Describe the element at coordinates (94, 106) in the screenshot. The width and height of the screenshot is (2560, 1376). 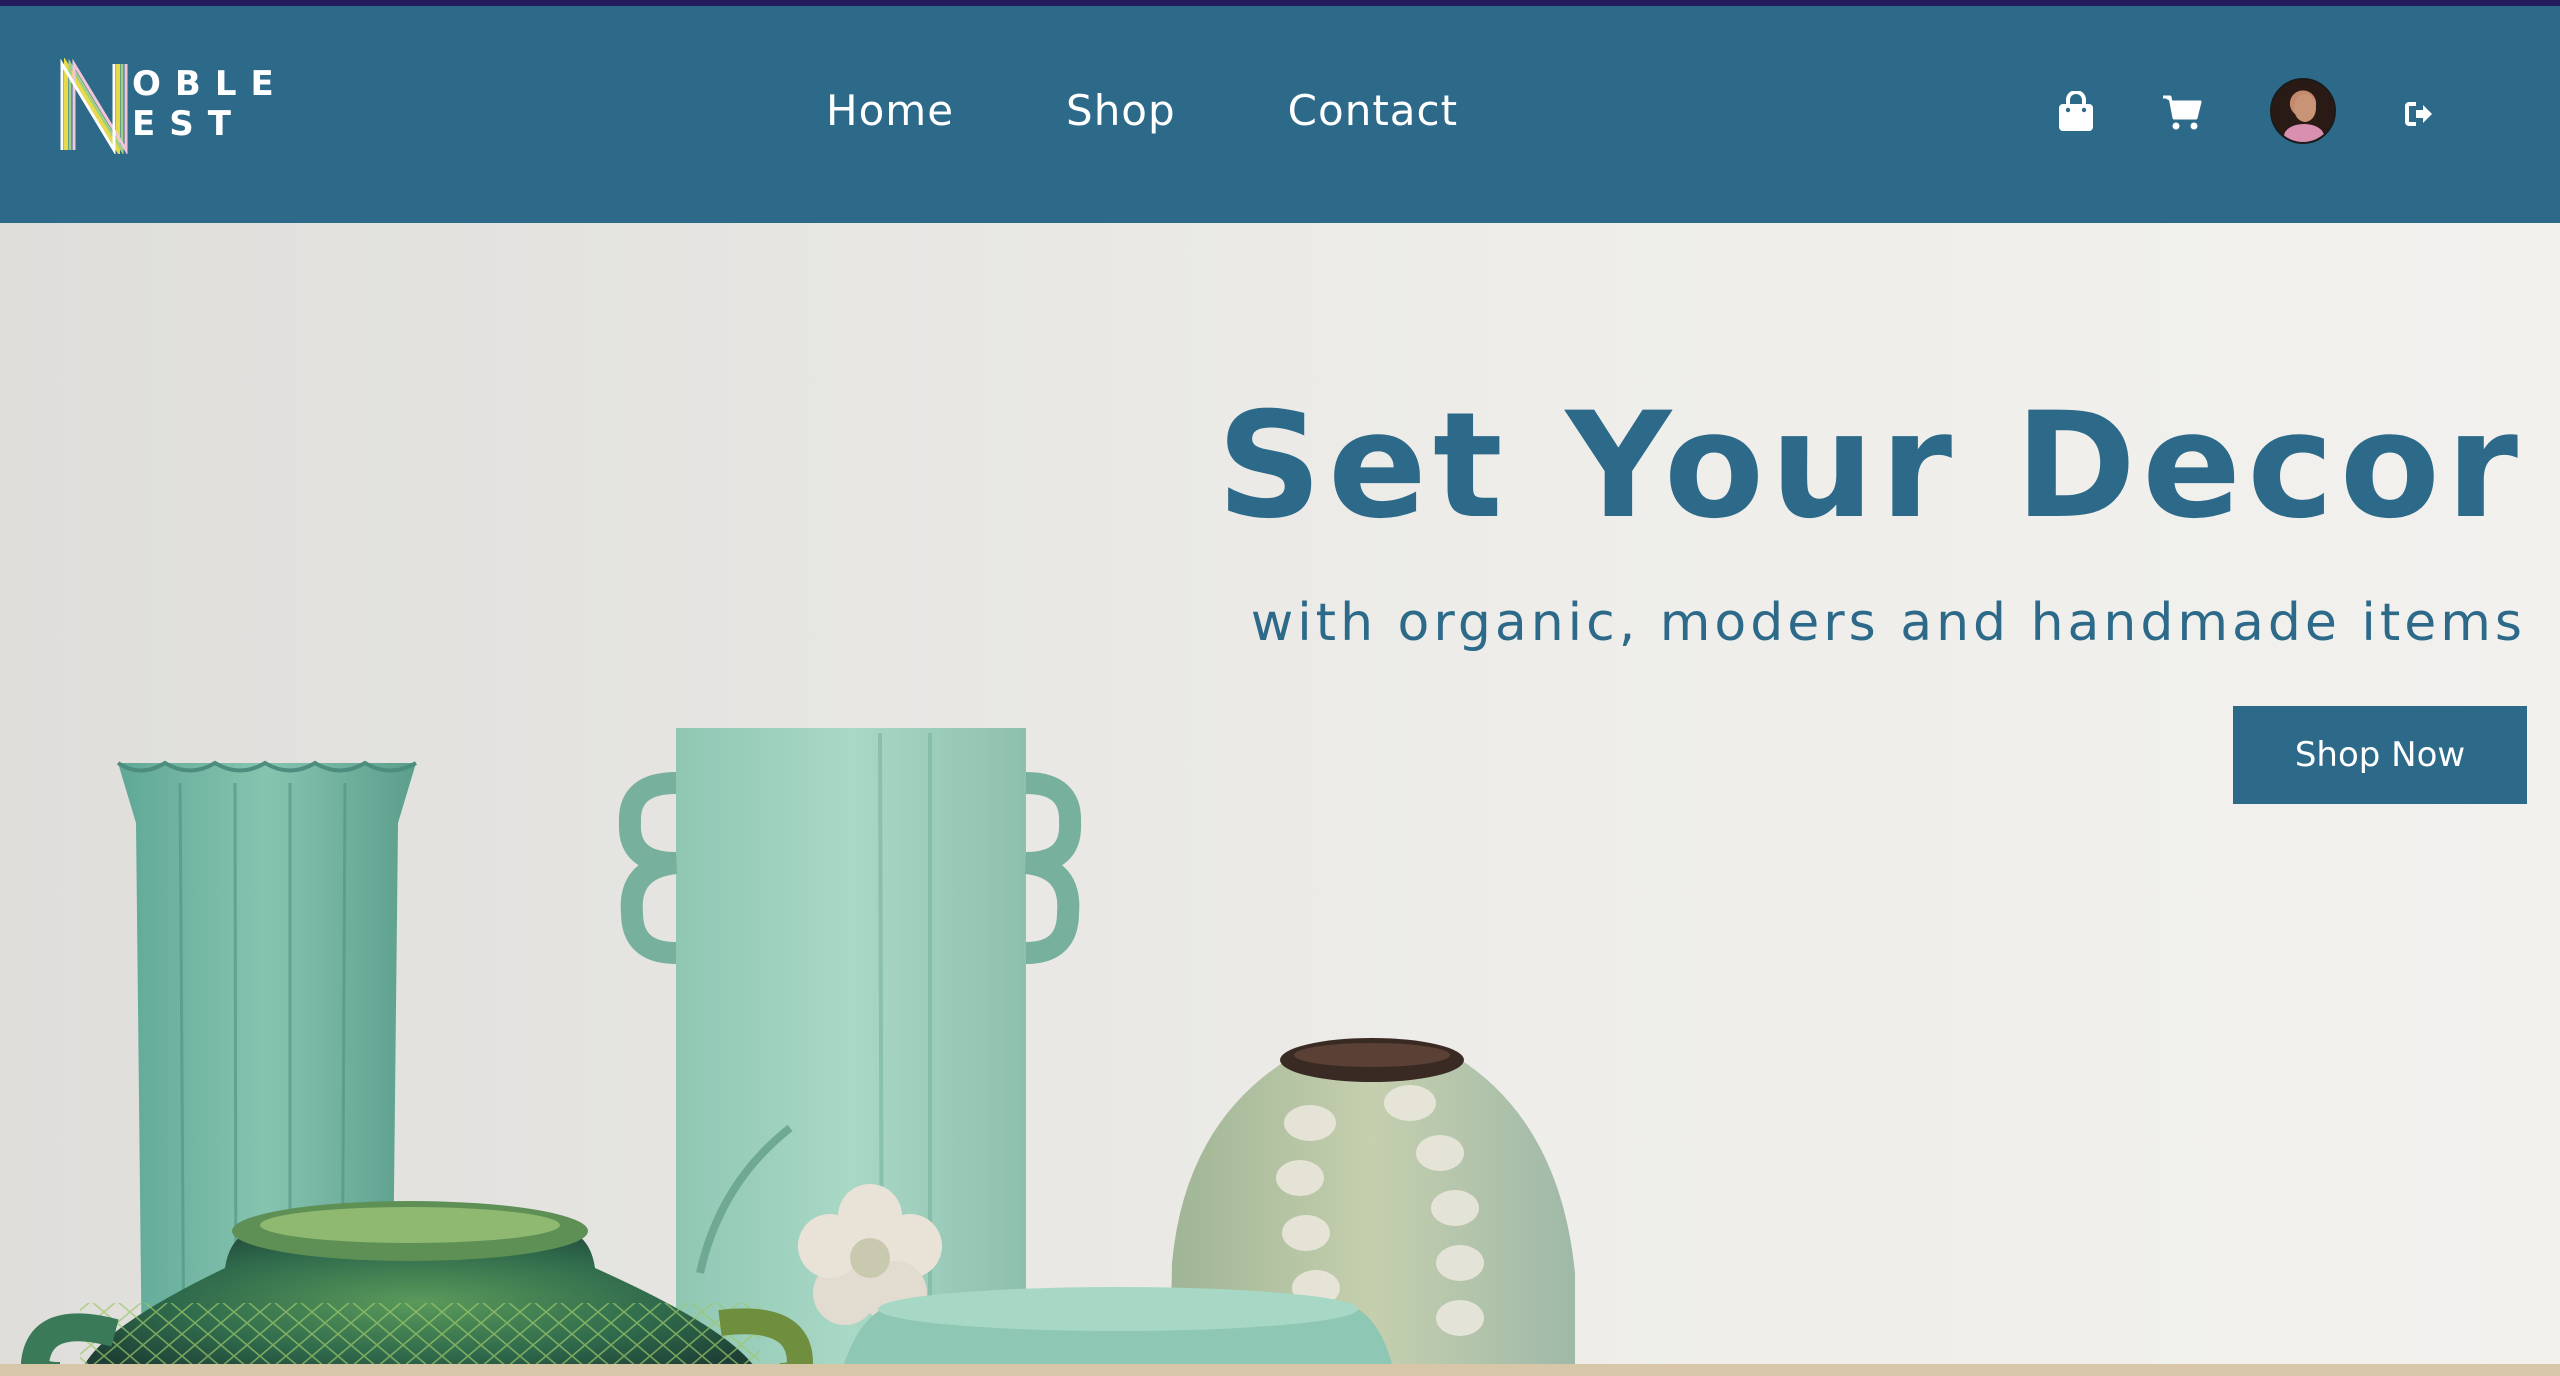
I see `logo-letter-n-icon` at that location.